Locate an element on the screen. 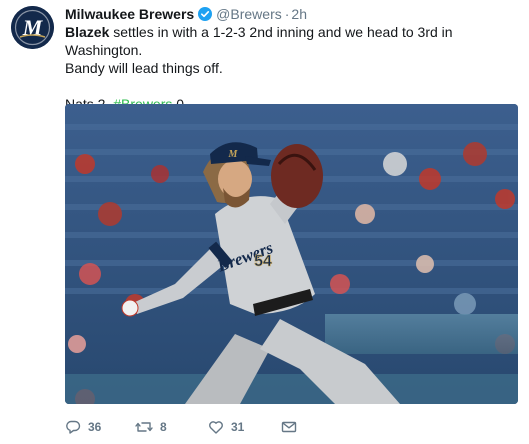  verified-badge-icon is located at coordinates (205, 14).